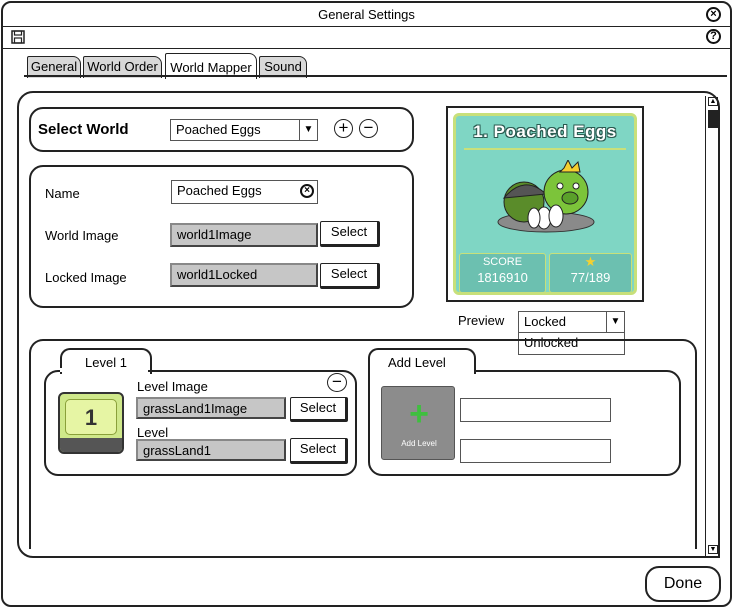 The width and height of the screenshot is (734, 610). Describe the element at coordinates (502, 277) in the screenshot. I see `score-value: 1816910` at that location.